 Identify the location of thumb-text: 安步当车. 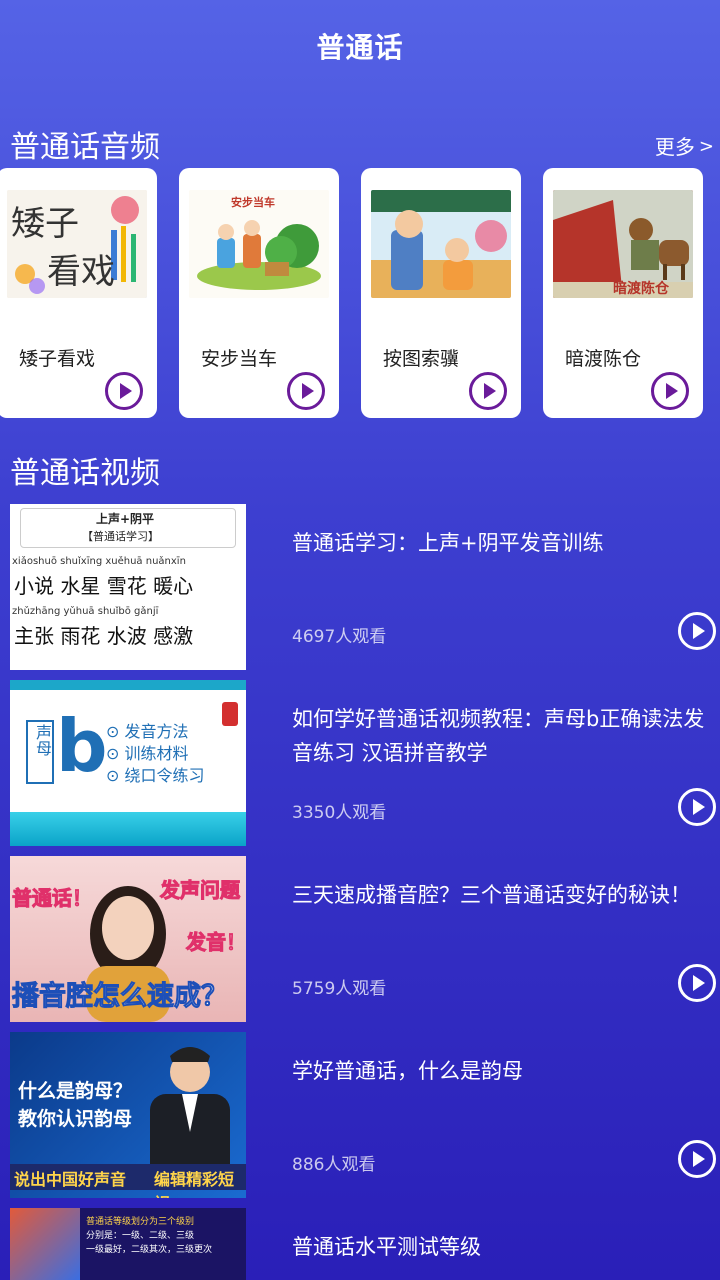
(253, 202).